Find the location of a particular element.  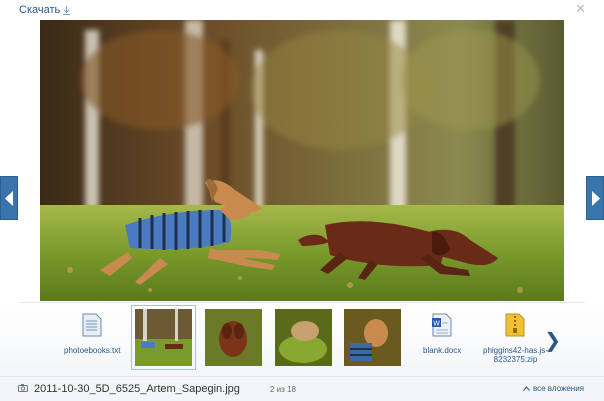

top-bar: Скачать ✕ is located at coordinates (302, 10).